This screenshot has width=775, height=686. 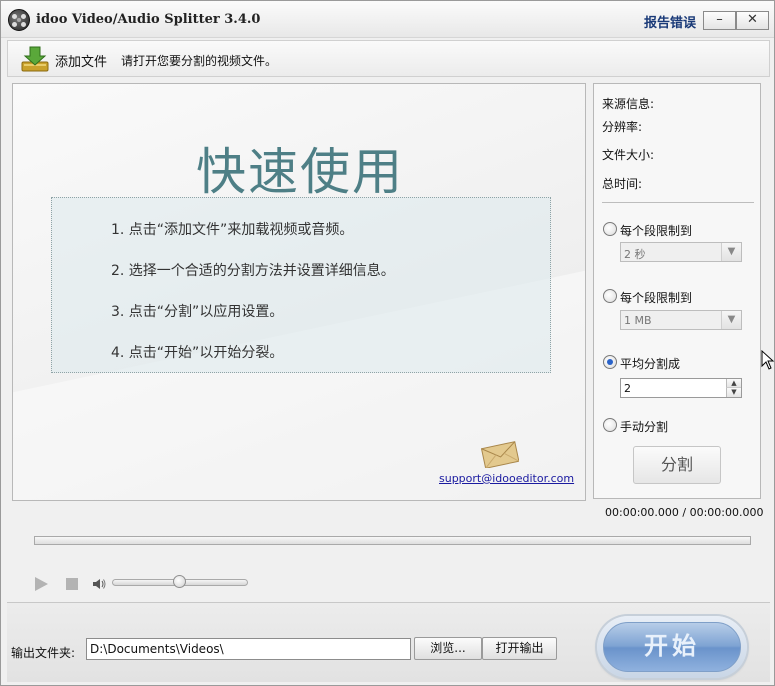 What do you see at coordinates (627, 388) in the screenshot?
I see `split-average-value: 2` at bounding box center [627, 388].